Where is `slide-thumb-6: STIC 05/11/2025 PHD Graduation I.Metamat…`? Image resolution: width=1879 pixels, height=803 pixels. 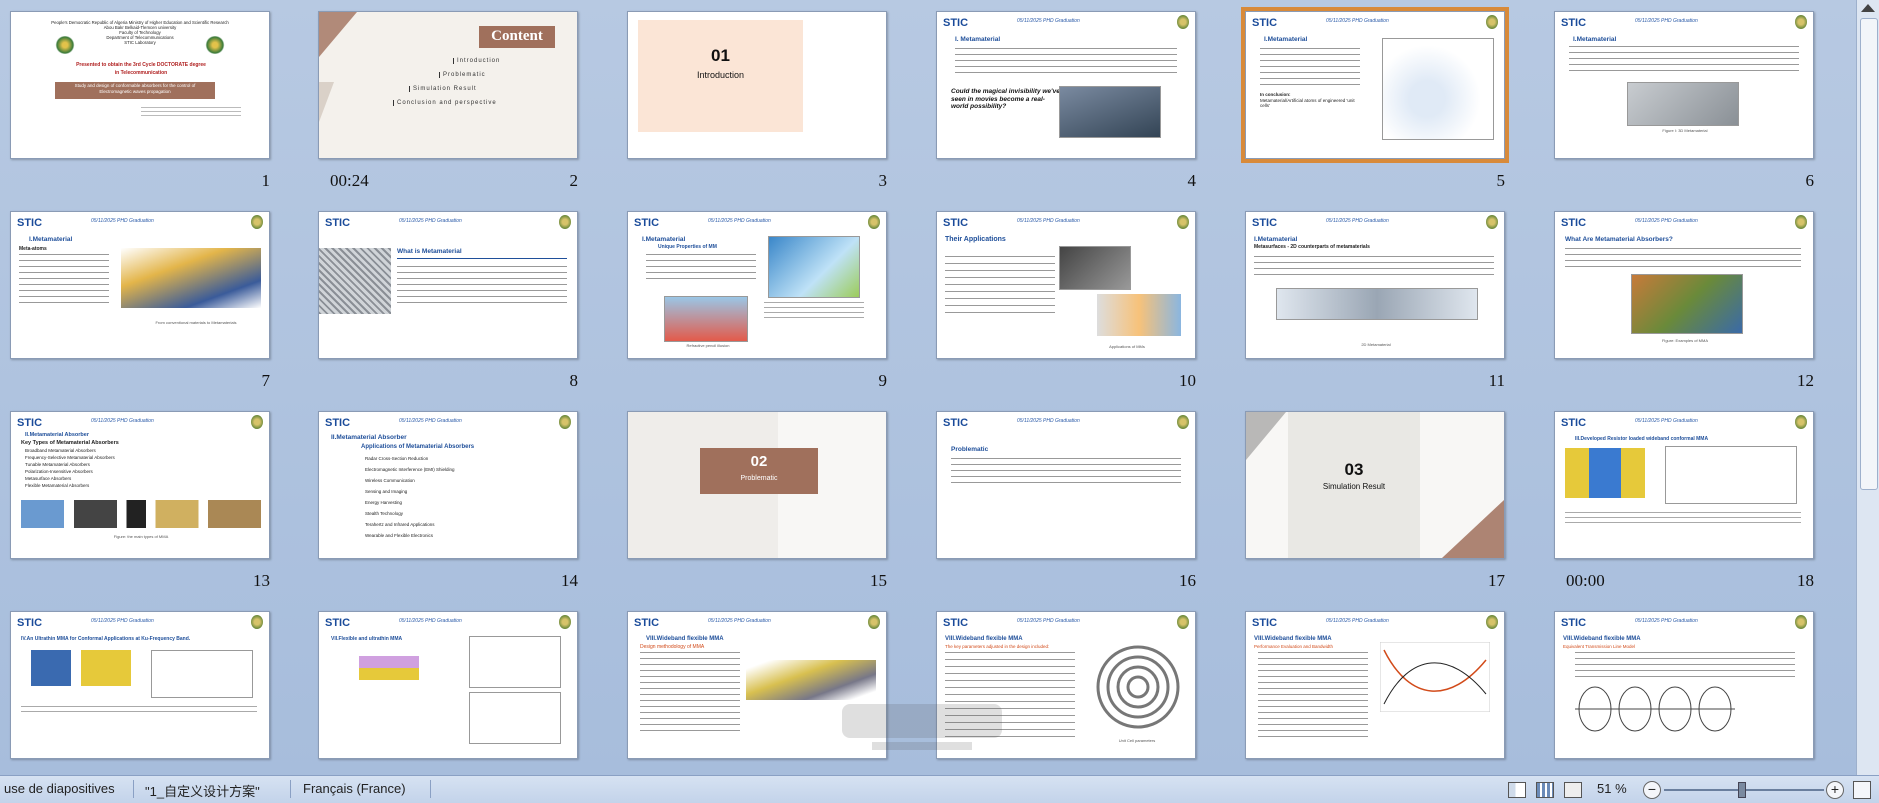 slide-thumb-6: STIC 05/11/2025 PHD Graduation I.Metamat… is located at coordinates (1684, 100).